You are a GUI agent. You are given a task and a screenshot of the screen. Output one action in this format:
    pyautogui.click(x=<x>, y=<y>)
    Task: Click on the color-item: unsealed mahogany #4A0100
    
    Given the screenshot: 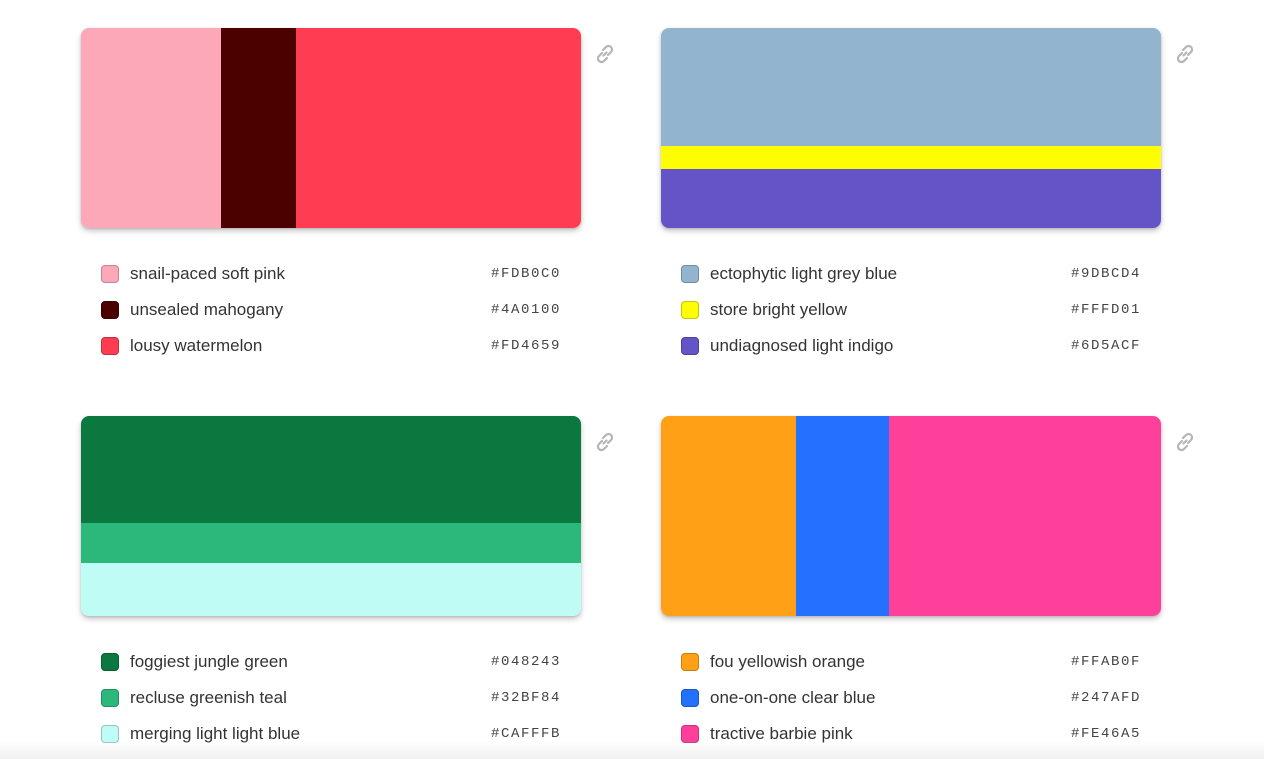 What is the action you would take?
    pyautogui.click(x=331, y=310)
    